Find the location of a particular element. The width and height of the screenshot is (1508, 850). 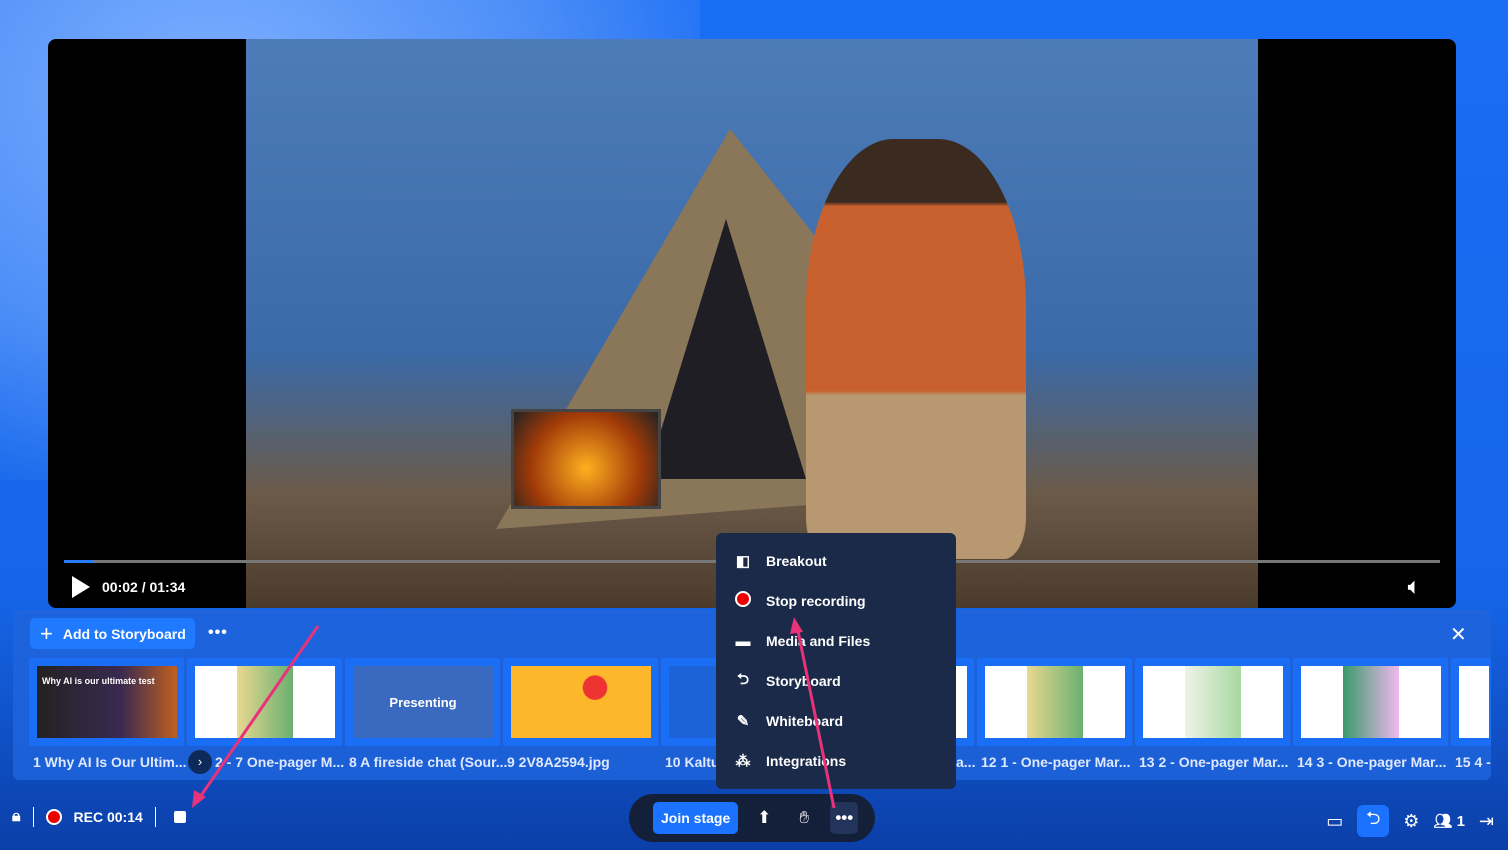

close-storyboard-button: ✕ is located at coordinates (1458, 634).